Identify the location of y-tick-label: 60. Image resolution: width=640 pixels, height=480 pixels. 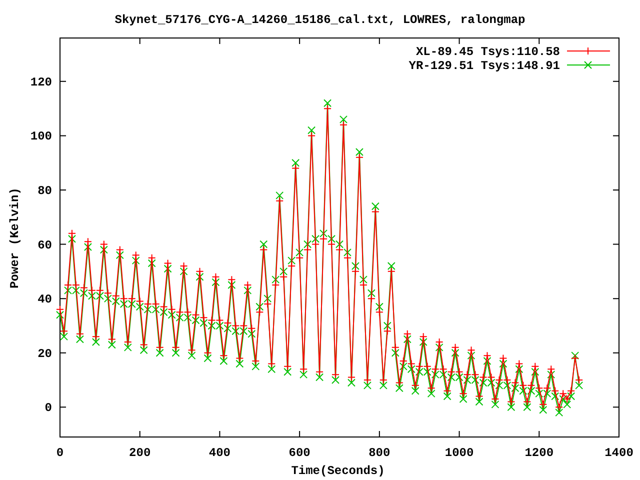
(45, 245).